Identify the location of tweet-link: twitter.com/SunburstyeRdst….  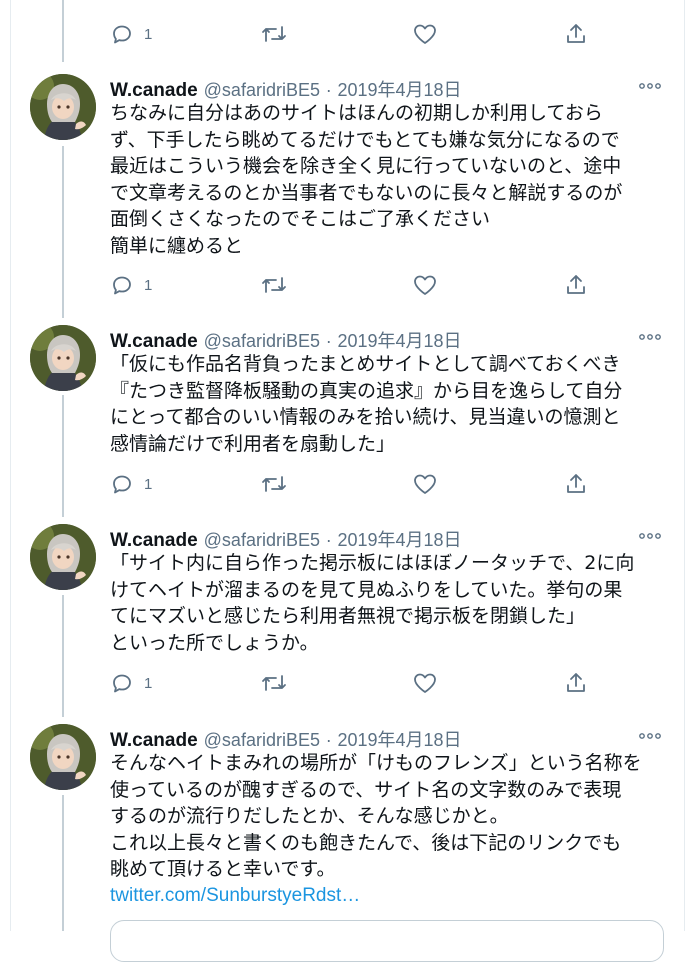
(390, 896).